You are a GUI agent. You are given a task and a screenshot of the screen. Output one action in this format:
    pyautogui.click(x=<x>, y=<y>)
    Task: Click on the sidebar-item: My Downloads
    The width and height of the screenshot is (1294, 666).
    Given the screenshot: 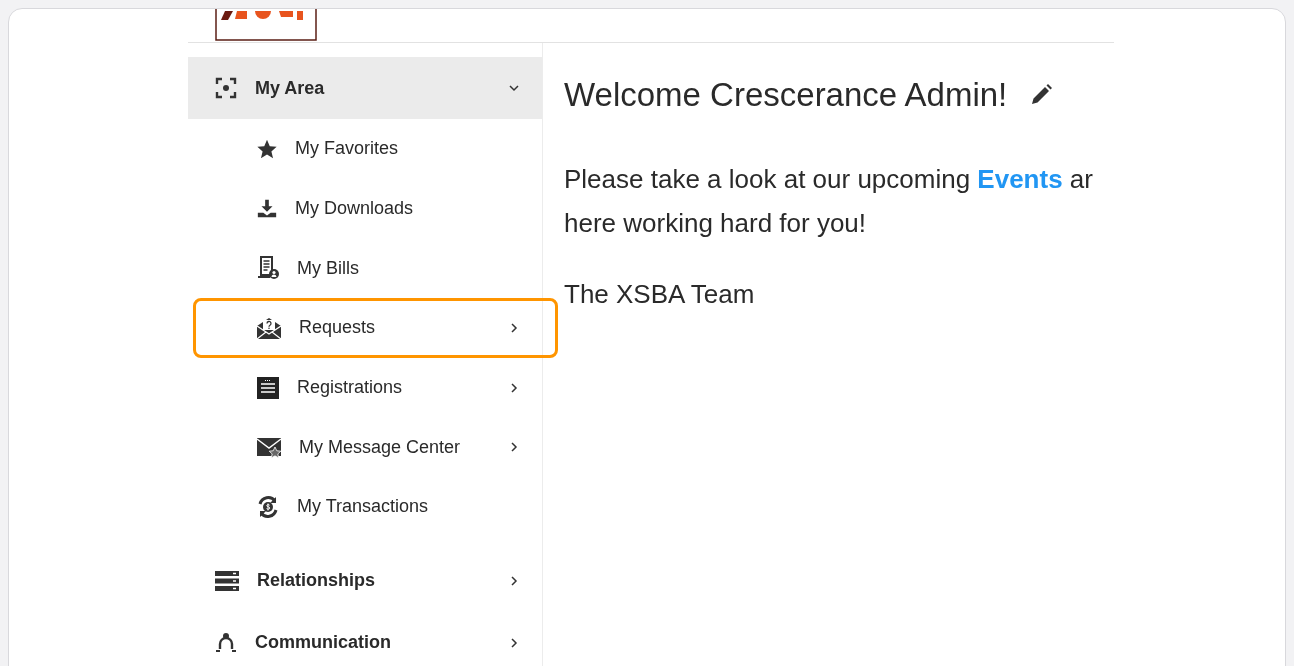 What is the action you would take?
    pyautogui.click(x=375, y=208)
    